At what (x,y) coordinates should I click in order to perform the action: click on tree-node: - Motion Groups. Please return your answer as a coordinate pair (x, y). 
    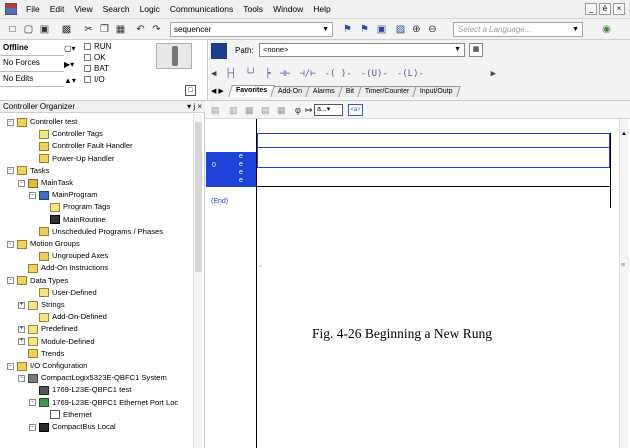
    Looking at the image, I should click on (43, 244).